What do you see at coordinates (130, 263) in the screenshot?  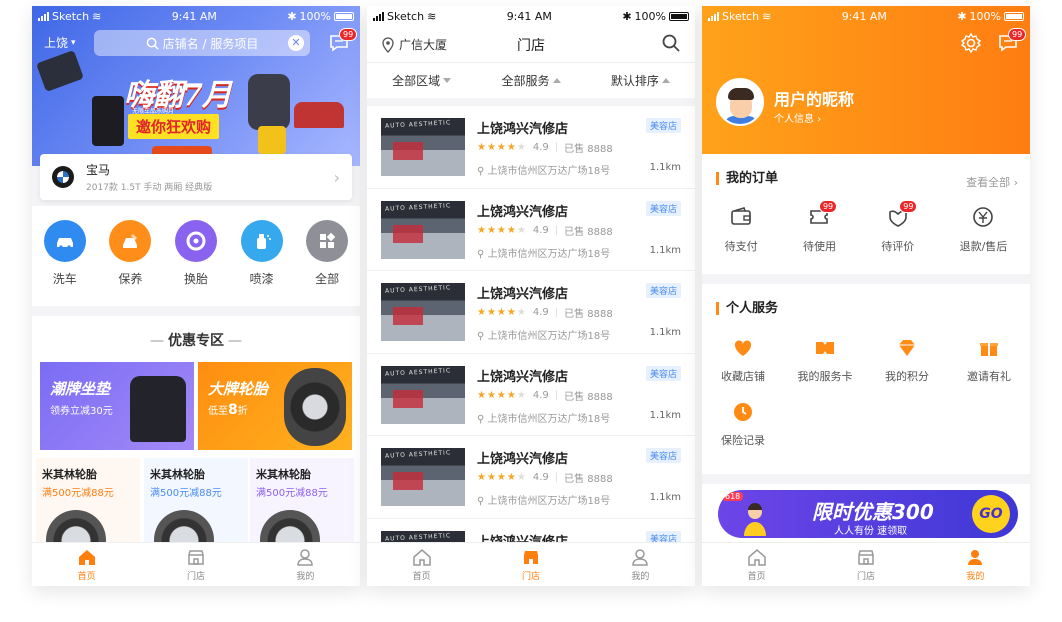 I see `service-maintenance: 保养` at bounding box center [130, 263].